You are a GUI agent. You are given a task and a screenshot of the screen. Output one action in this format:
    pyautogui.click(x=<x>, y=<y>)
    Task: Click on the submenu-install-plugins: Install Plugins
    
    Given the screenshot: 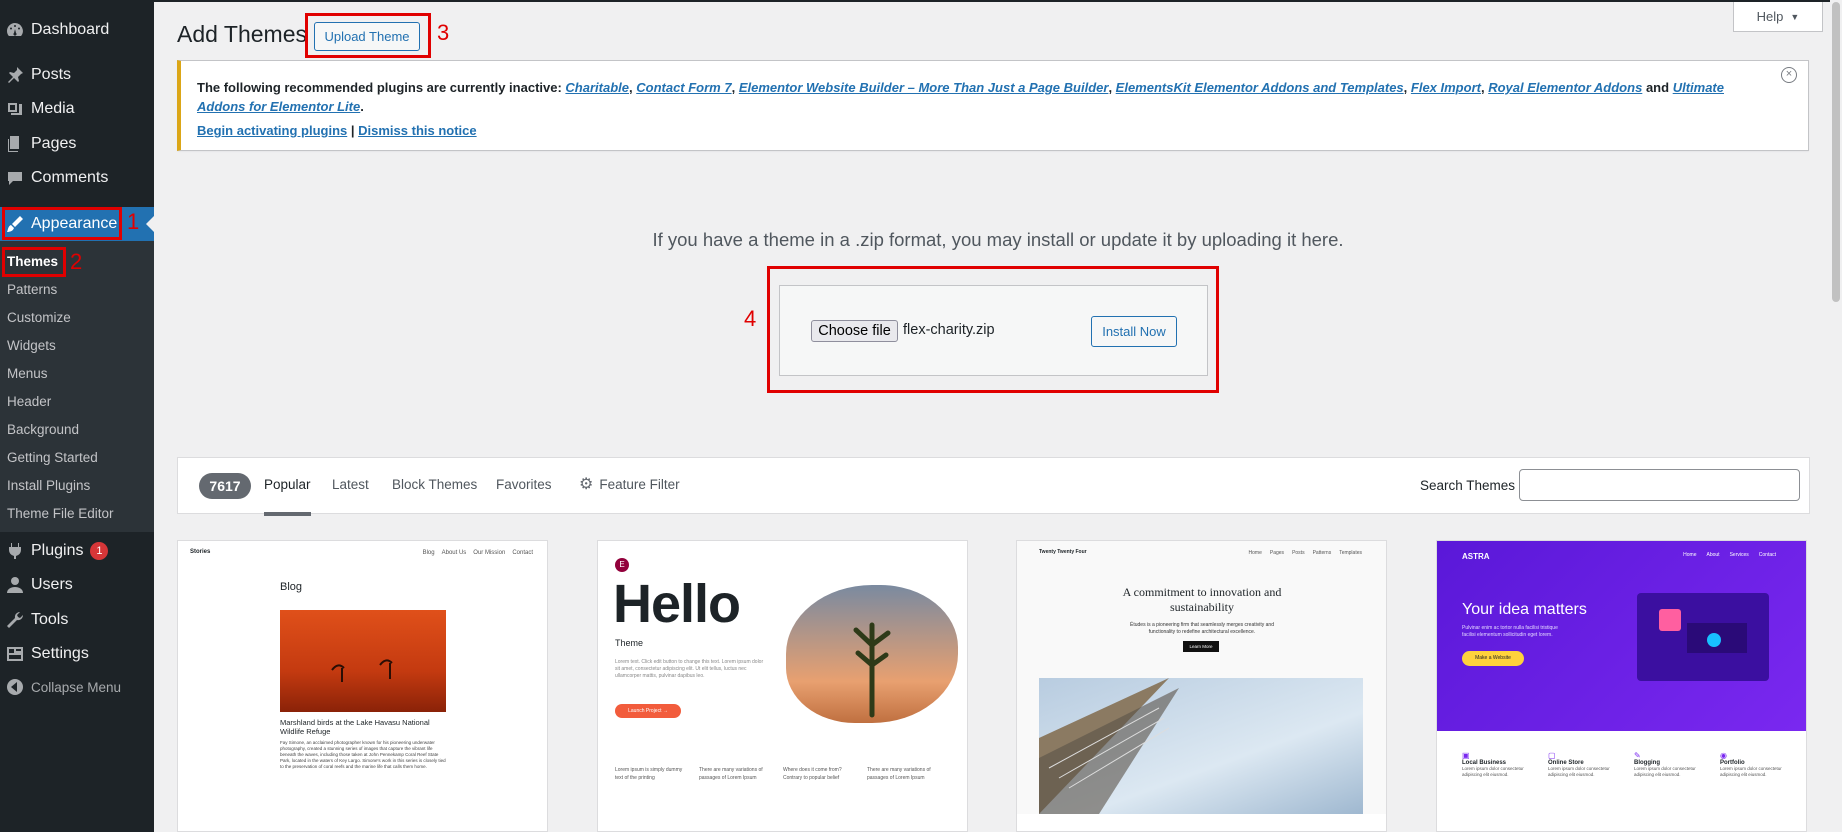 What is the action you would take?
    pyautogui.click(x=48, y=485)
    